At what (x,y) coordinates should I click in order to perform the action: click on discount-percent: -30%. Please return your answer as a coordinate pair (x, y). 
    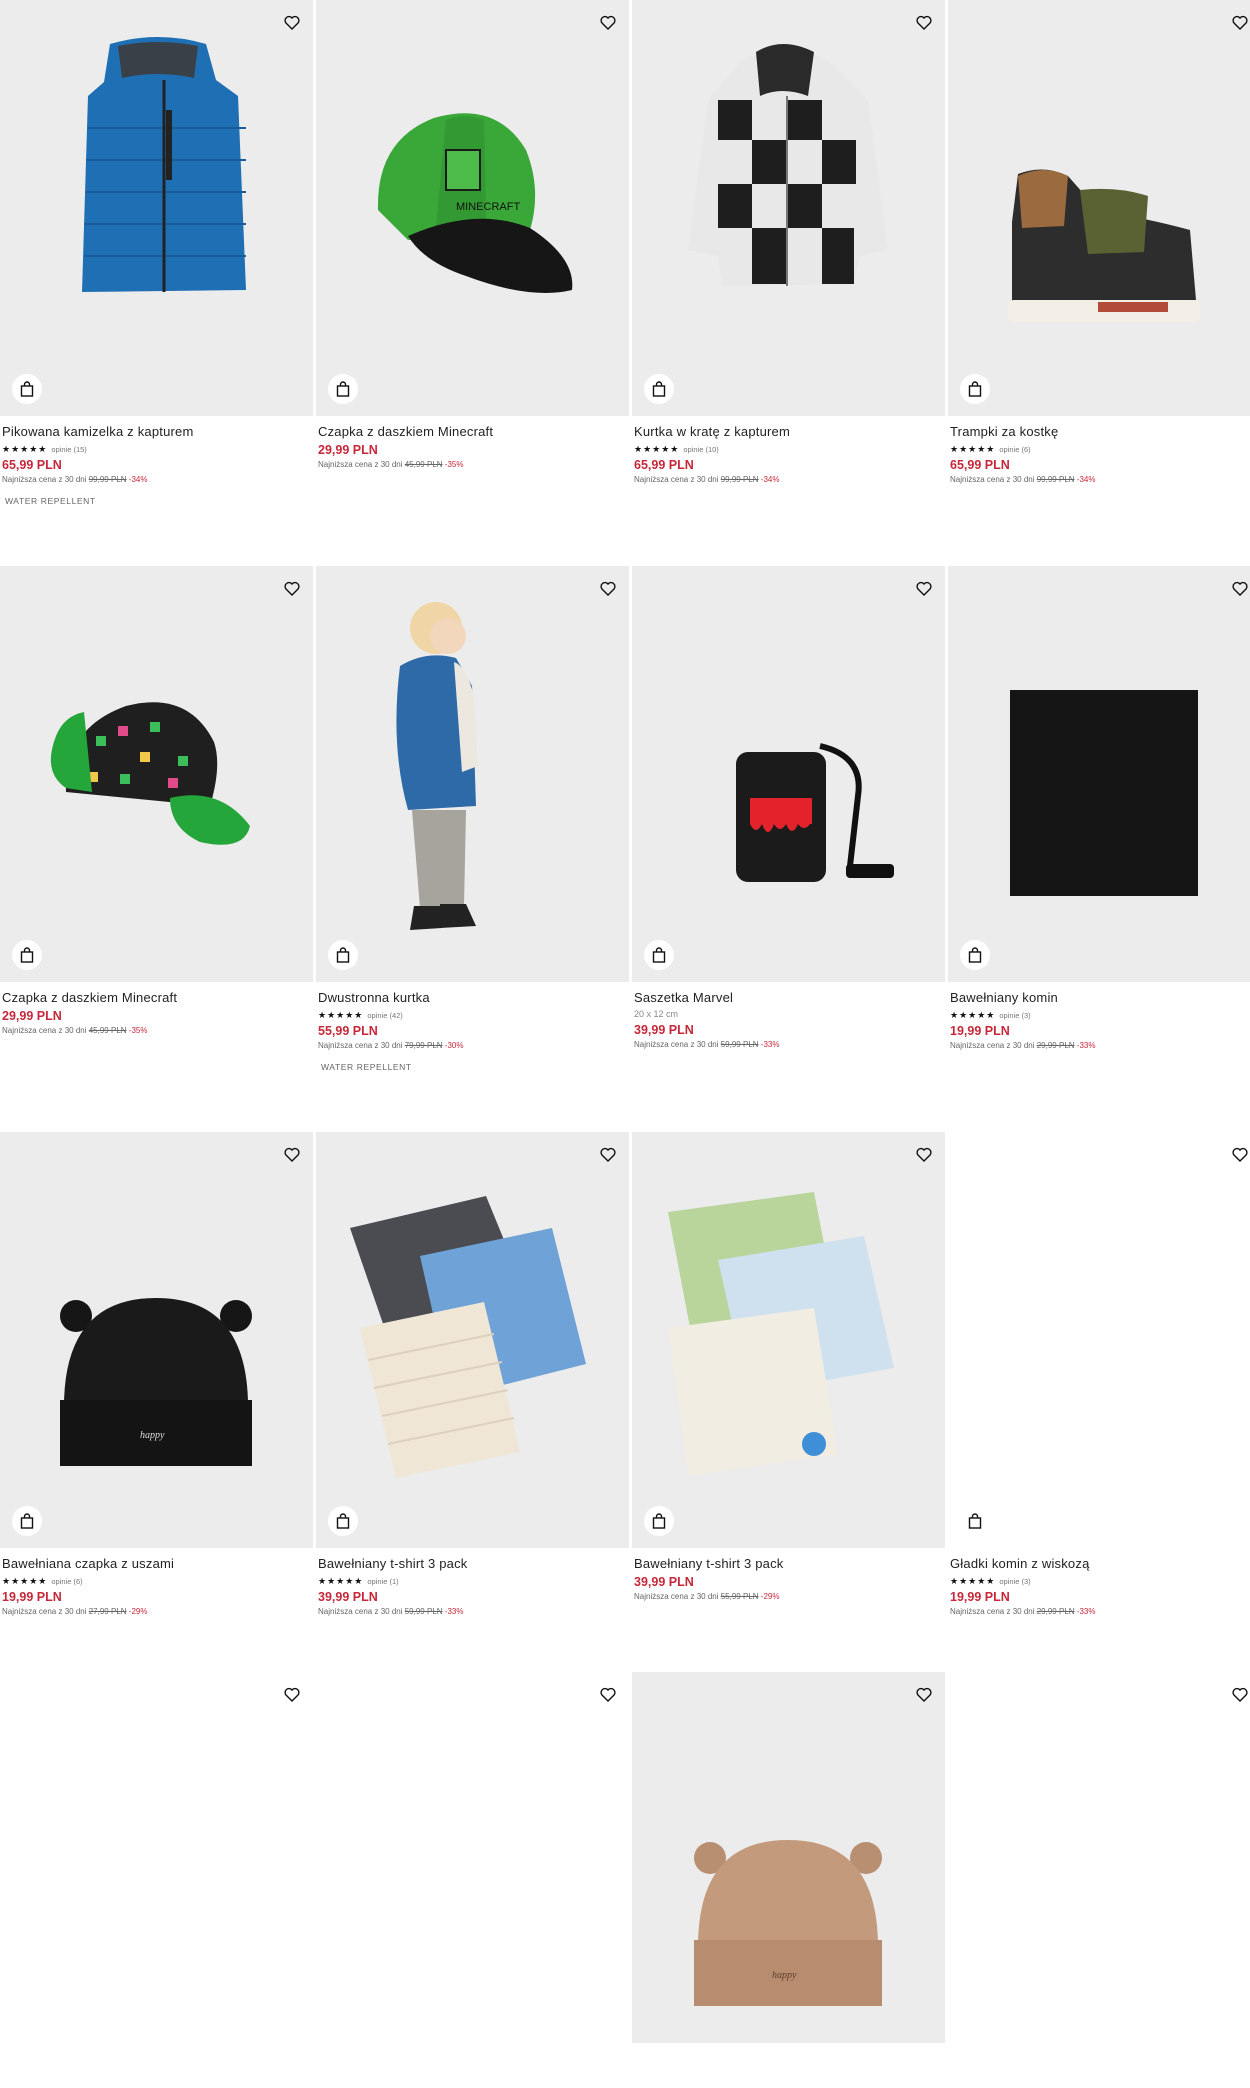
    Looking at the image, I should click on (454, 1045).